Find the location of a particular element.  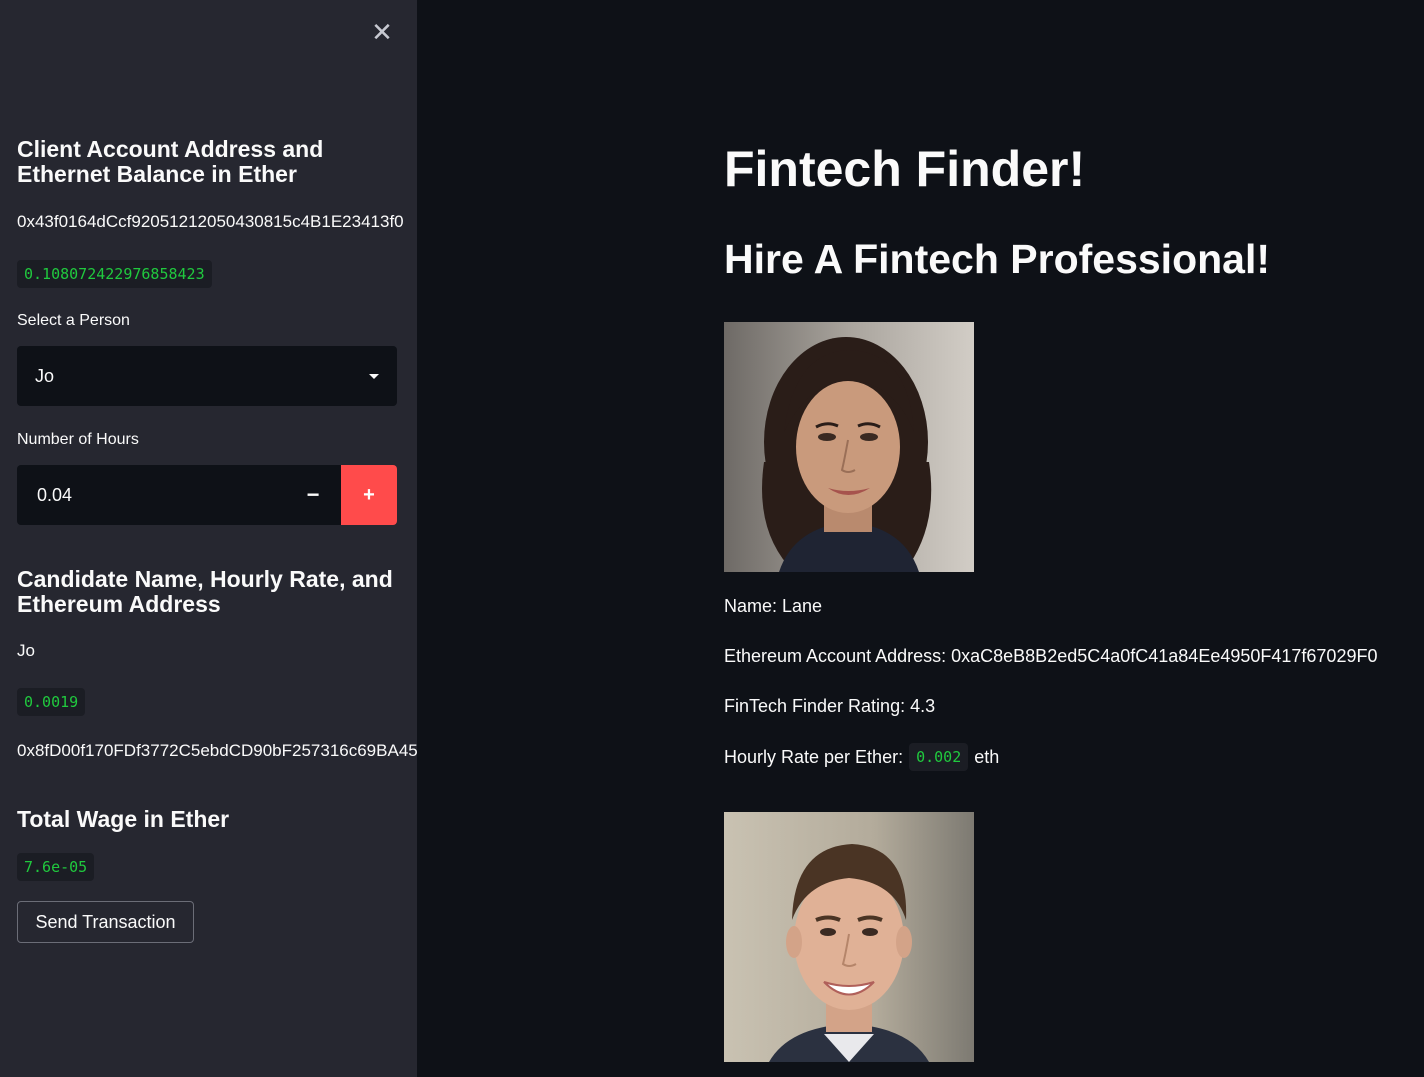

increment-button: + is located at coordinates (369, 495).